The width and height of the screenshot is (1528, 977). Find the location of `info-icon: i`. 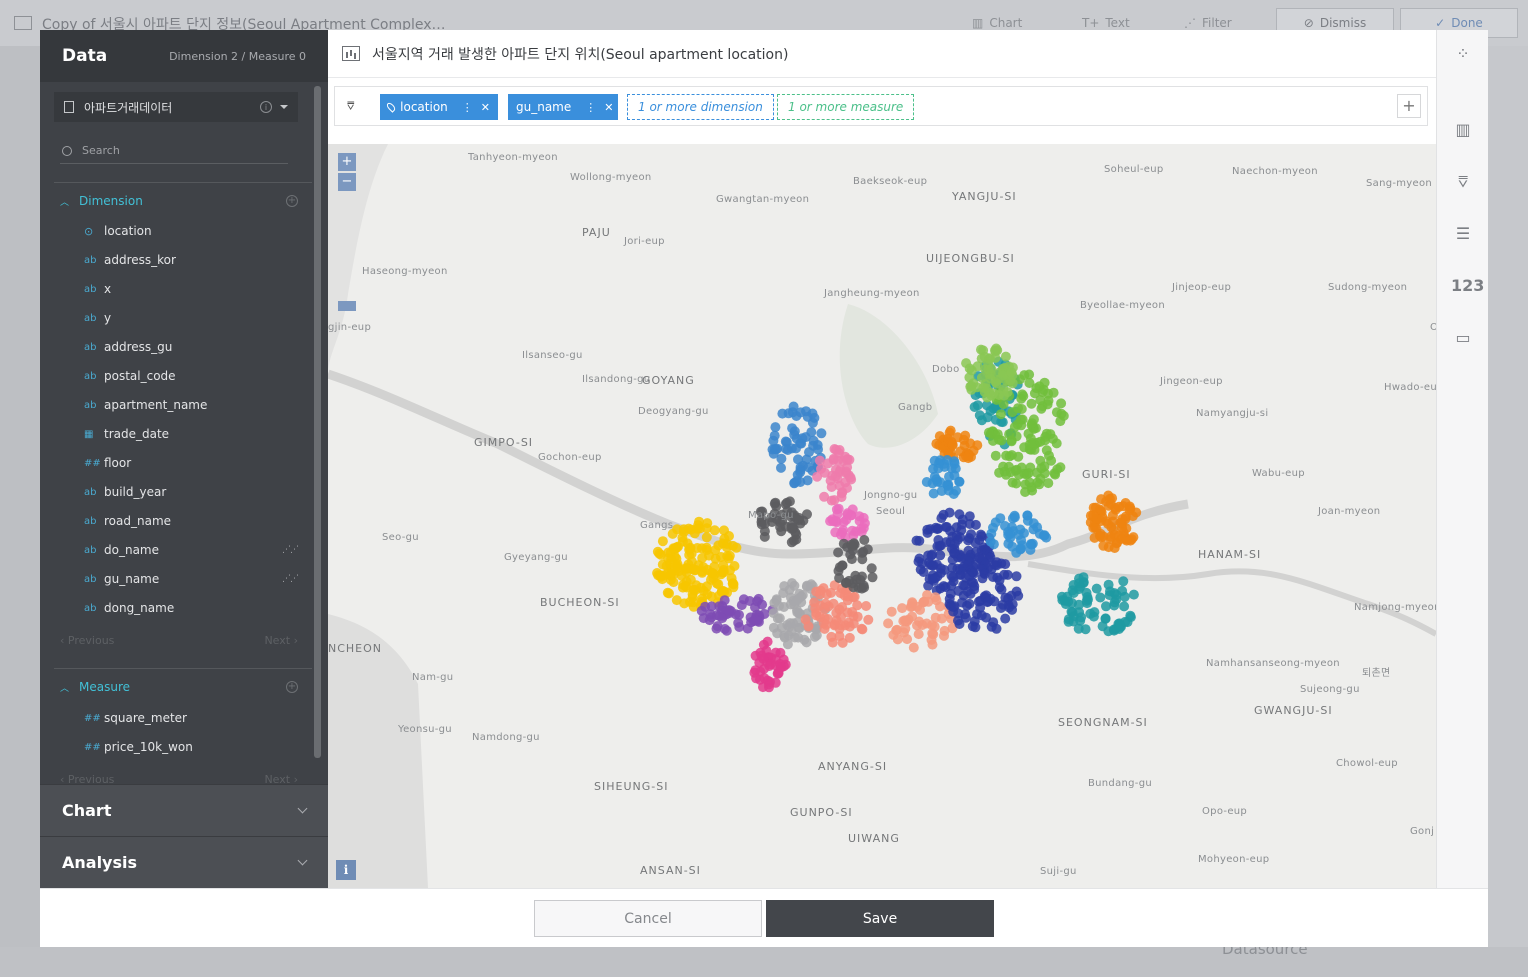

info-icon: i is located at coordinates (266, 107).